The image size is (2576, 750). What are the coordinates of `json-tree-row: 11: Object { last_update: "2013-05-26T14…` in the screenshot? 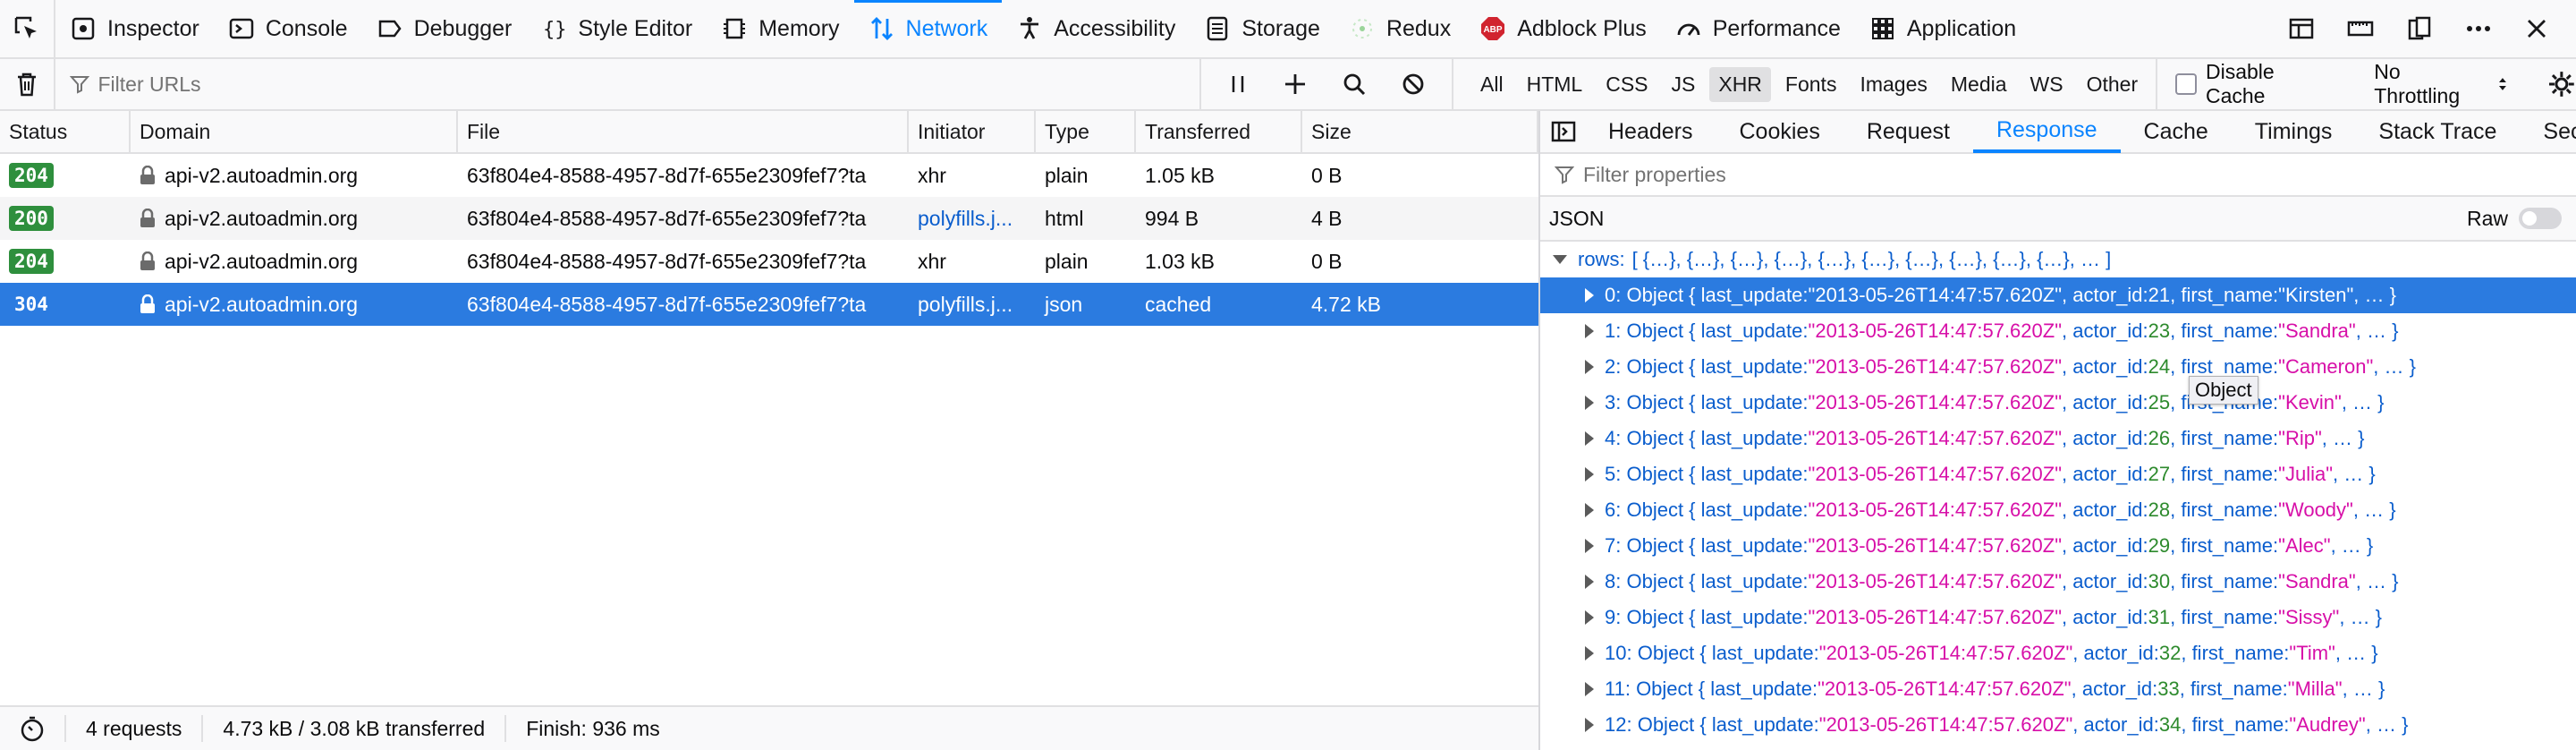 It's located at (2058, 689).